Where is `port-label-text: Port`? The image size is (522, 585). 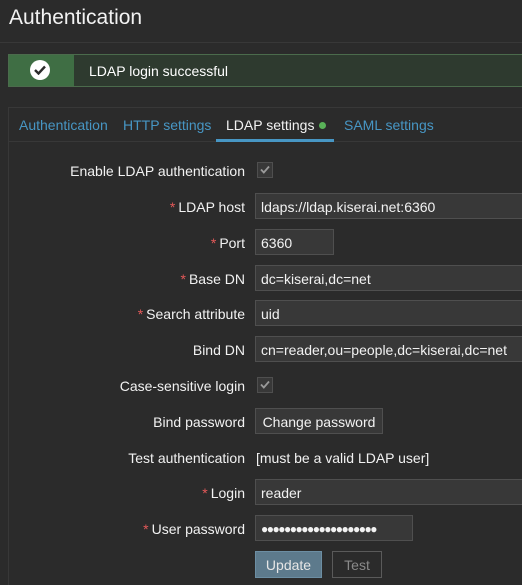
port-label-text: Port is located at coordinates (232, 243).